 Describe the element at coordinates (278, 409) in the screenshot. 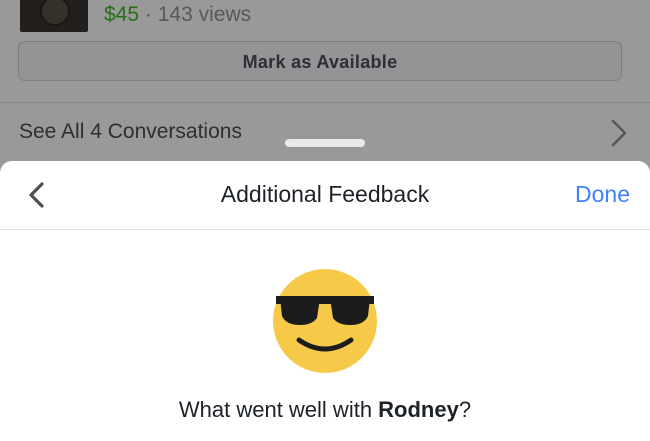

I see `feedback-question-prefix: What went well with` at that location.